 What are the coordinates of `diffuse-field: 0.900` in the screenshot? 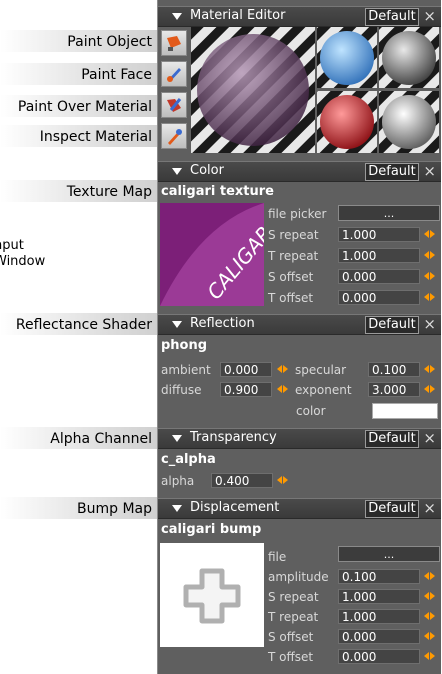 It's located at (246, 389).